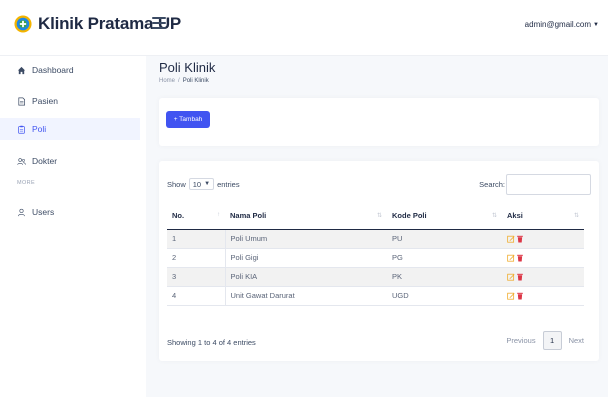 The height and width of the screenshot is (397, 608). Describe the element at coordinates (187, 67) in the screenshot. I see `page-title: Poli Klinik` at that location.